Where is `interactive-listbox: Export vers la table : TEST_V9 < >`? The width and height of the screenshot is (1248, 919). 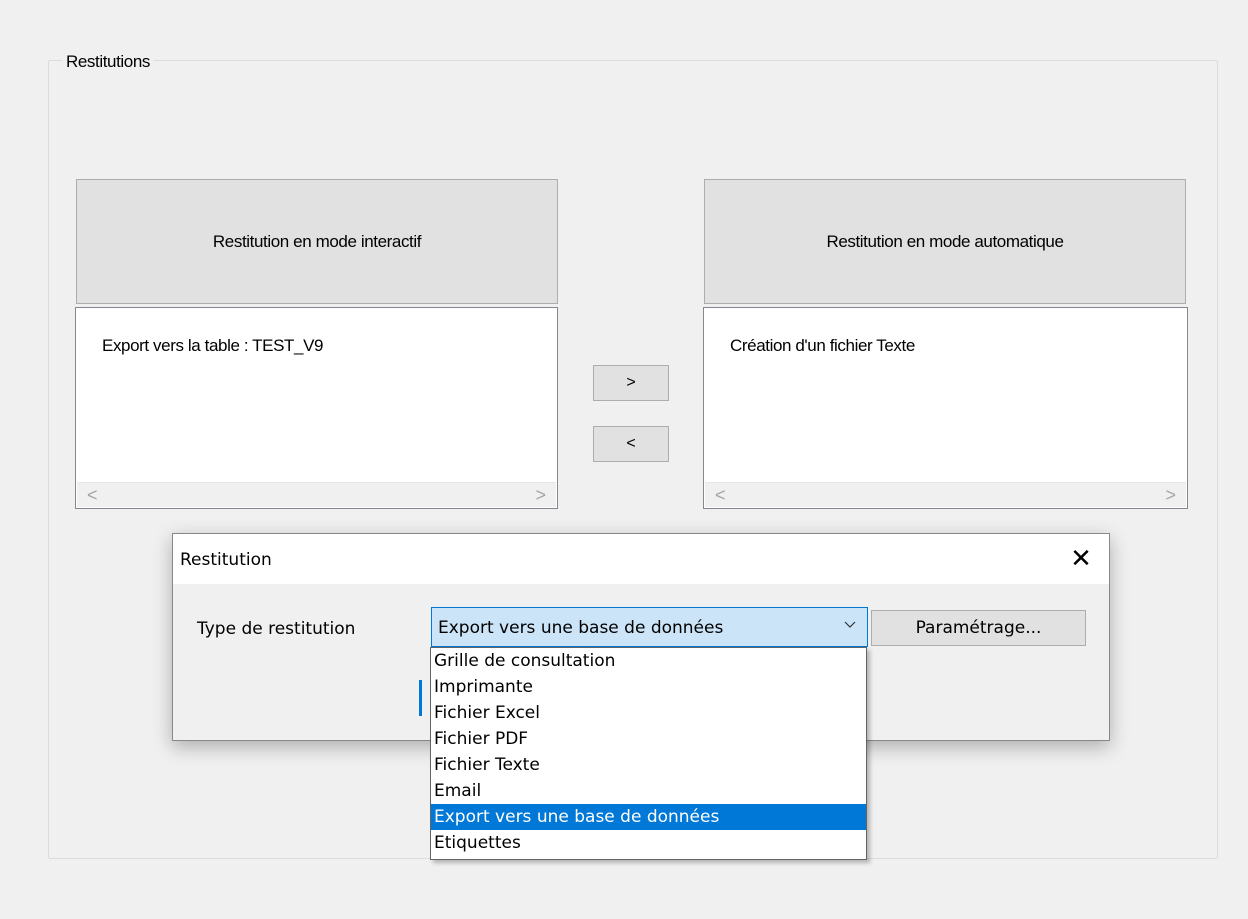
interactive-listbox: Export vers la table : TEST_V9 < > is located at coordinates (316, 408).